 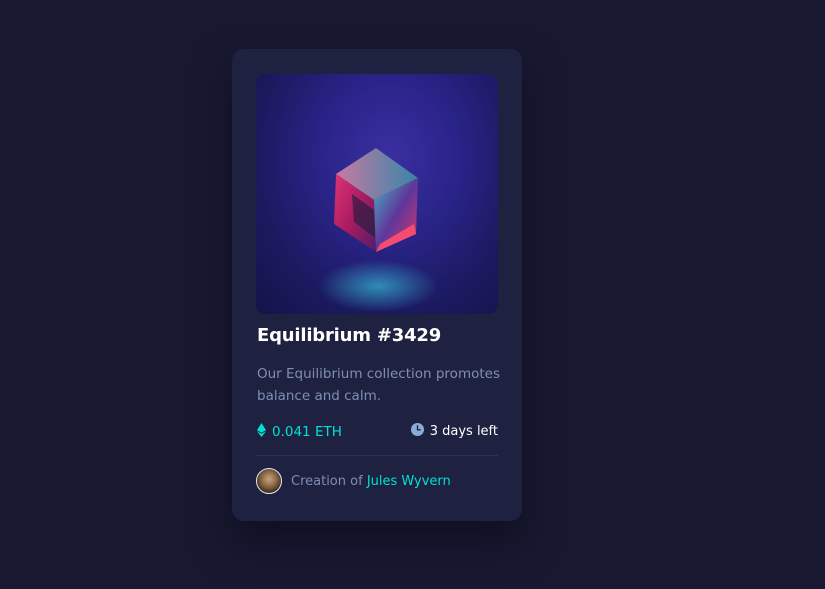 What do you see at coordinates (377, 455) in the screenshot?
I see `card-divider` at bounding box center [377, 455].